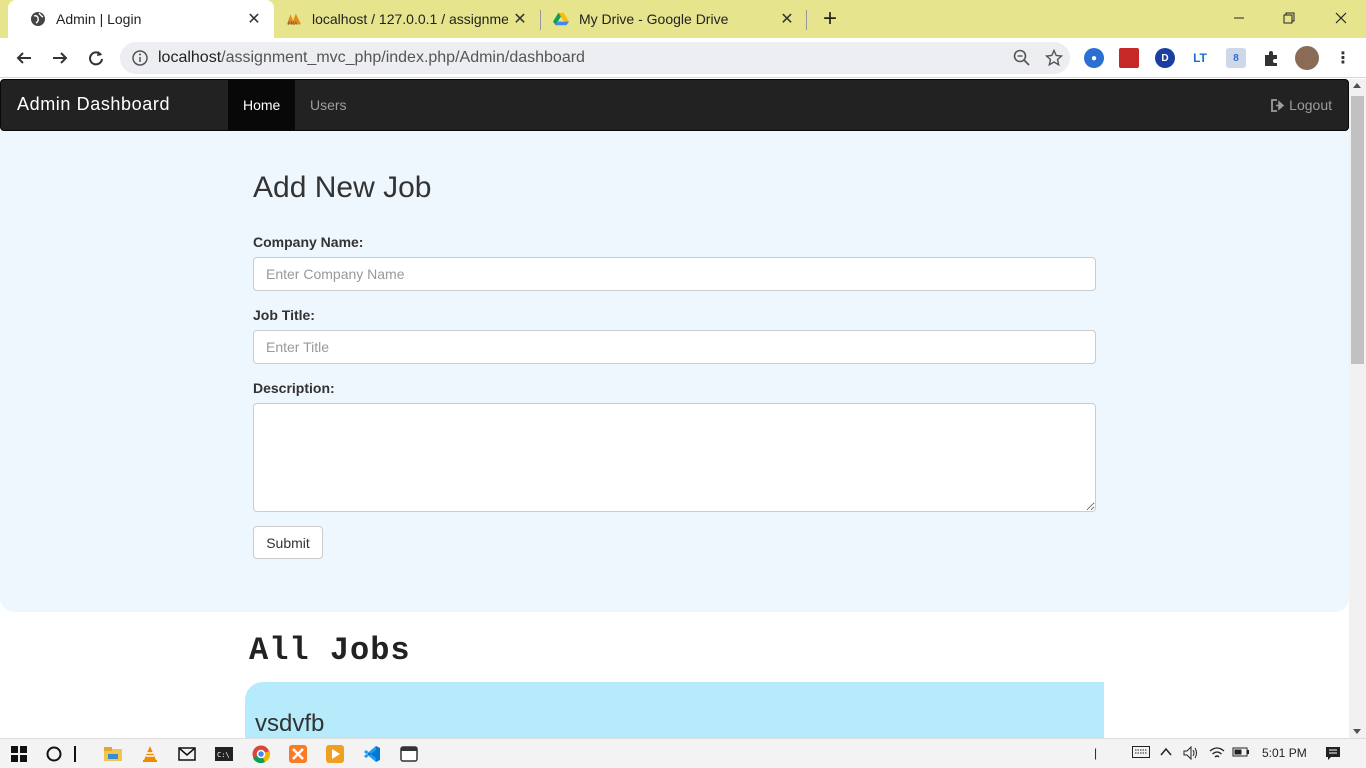  Describe the element at coordinates (674, 105) in the screenshot. I see `admin-navbar: Admin Dashboard Home Users Logout` at that location.